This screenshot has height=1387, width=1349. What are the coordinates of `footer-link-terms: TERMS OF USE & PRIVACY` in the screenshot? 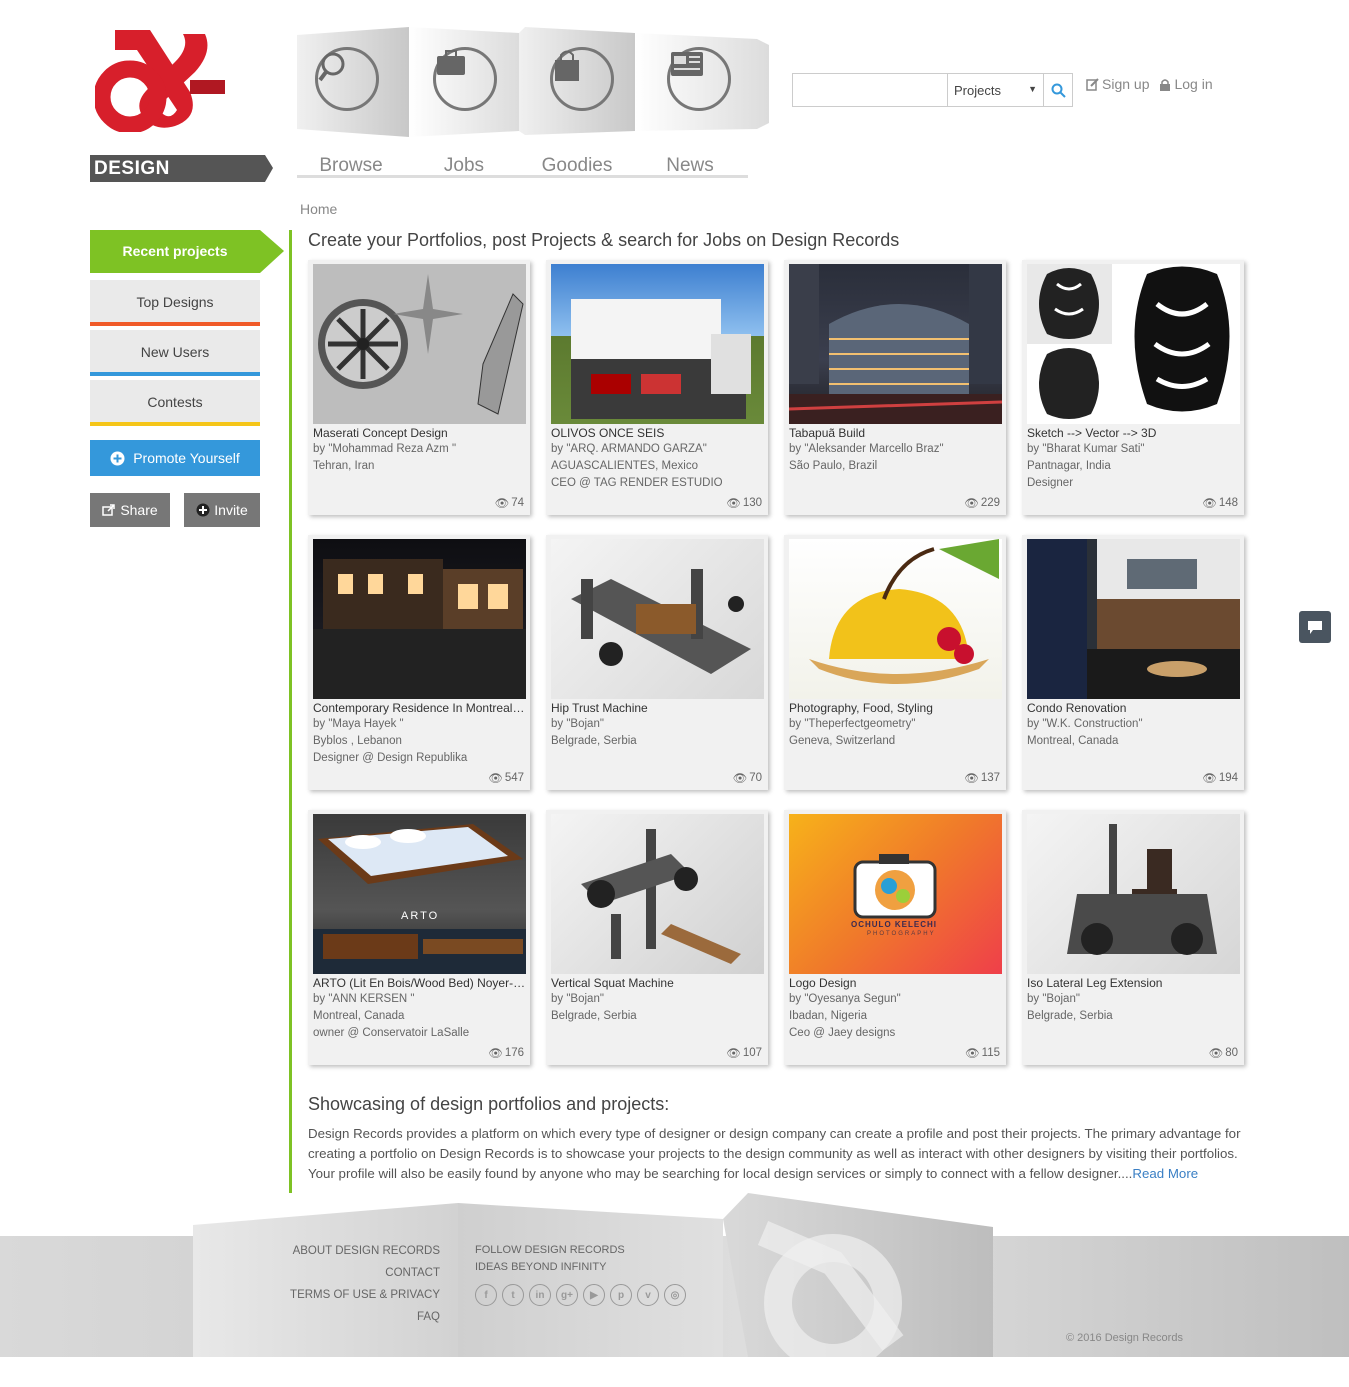 It's located at (345, 1295).